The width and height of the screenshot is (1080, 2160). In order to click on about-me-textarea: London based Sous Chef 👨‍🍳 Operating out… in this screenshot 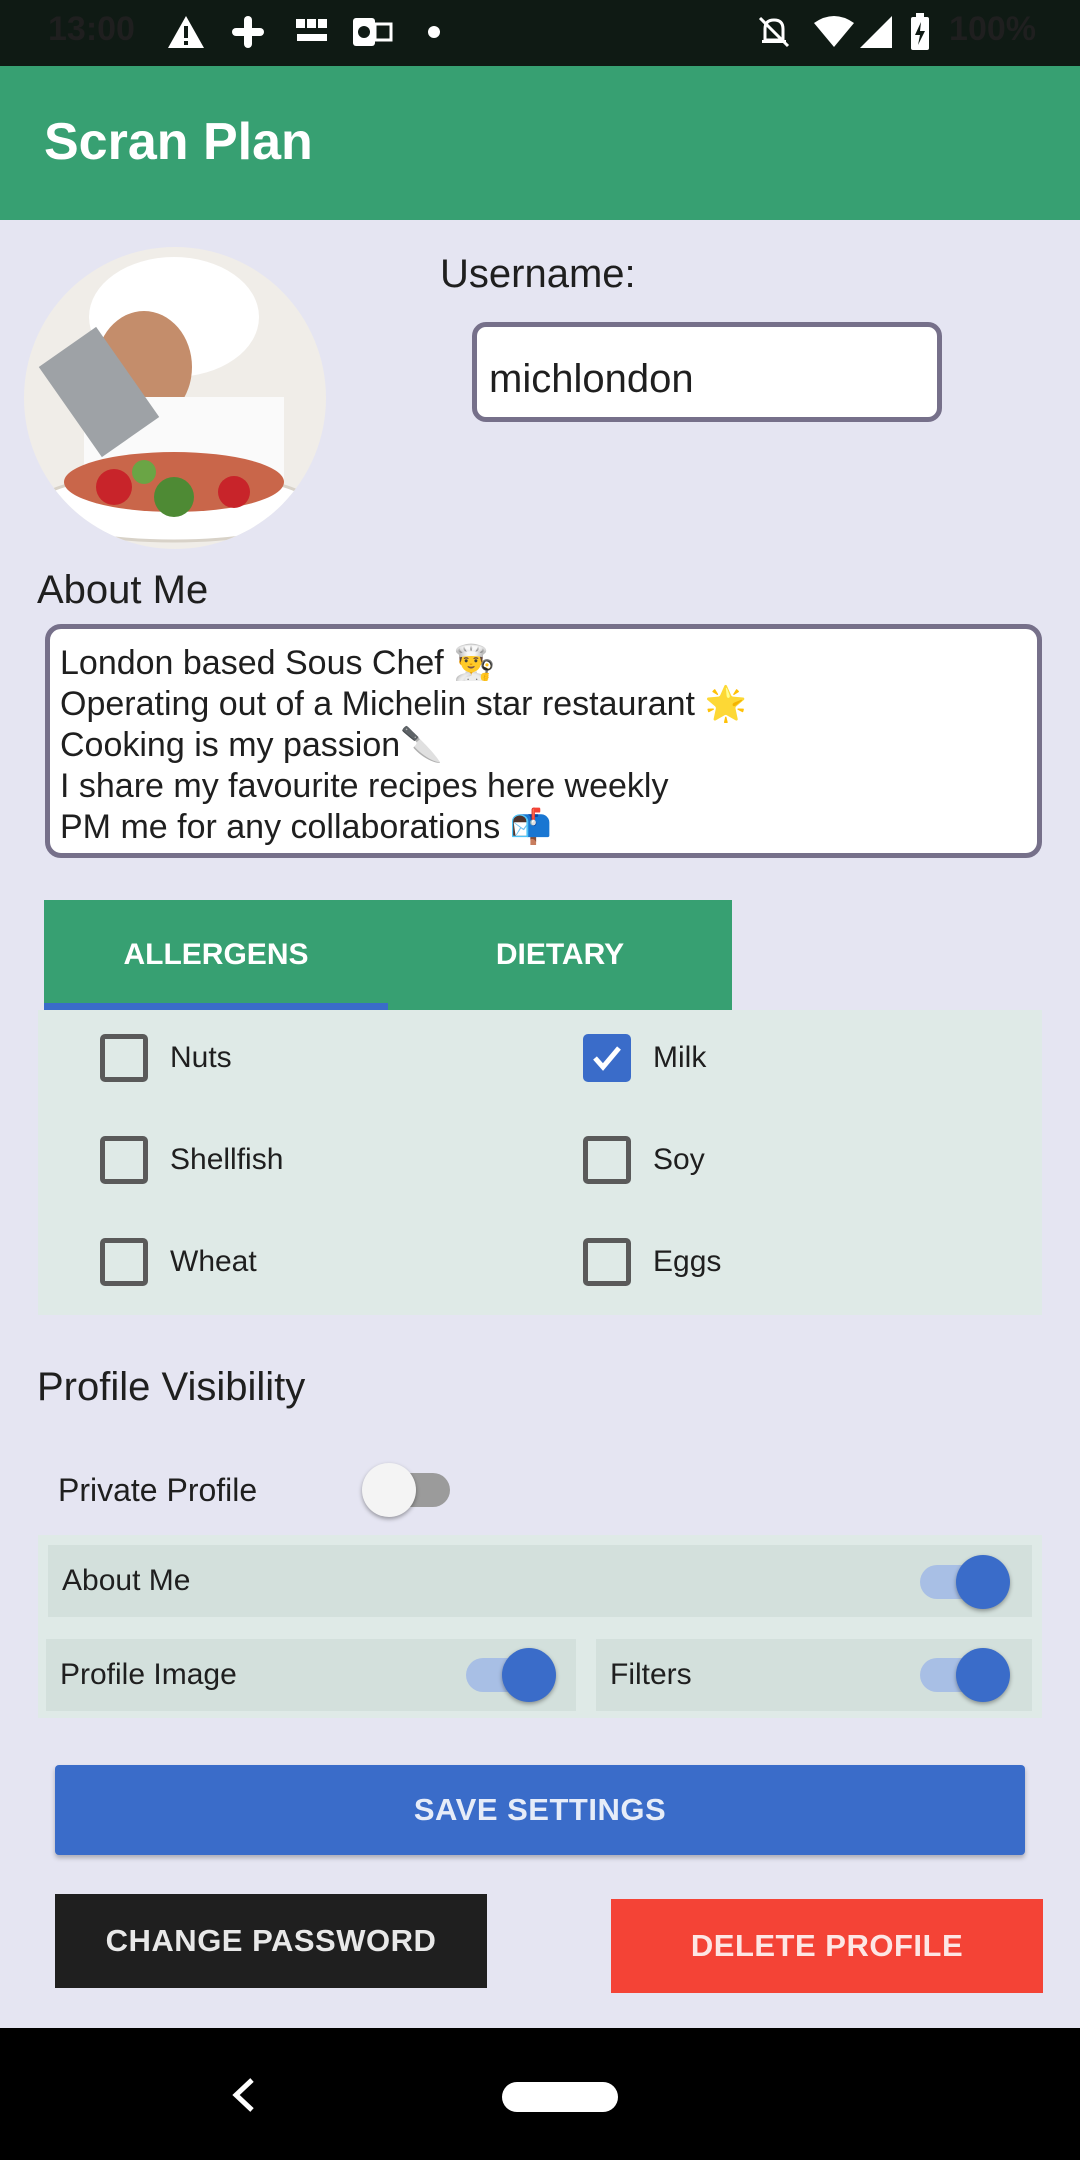, I will do `click(543, 741)`.